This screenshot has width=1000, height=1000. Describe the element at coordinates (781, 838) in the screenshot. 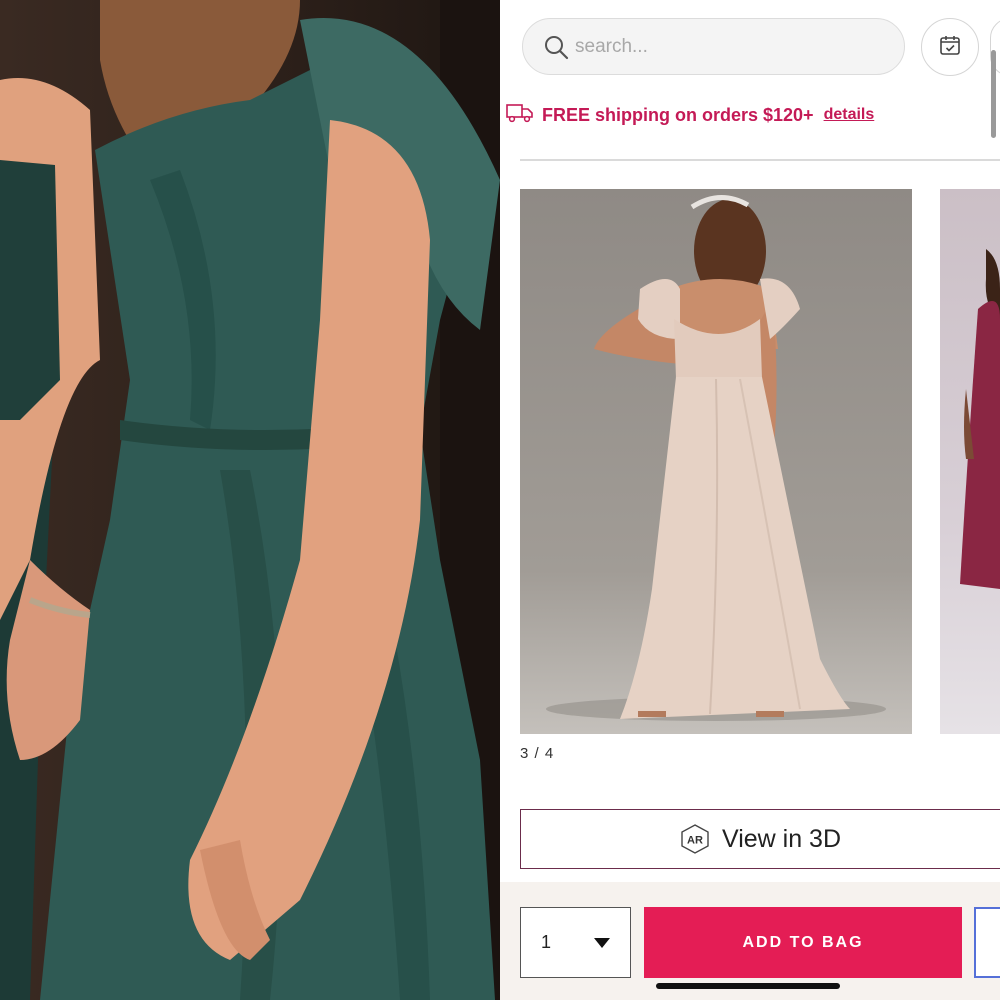

I see `view-in-3d-label: View in 3D` at that location.